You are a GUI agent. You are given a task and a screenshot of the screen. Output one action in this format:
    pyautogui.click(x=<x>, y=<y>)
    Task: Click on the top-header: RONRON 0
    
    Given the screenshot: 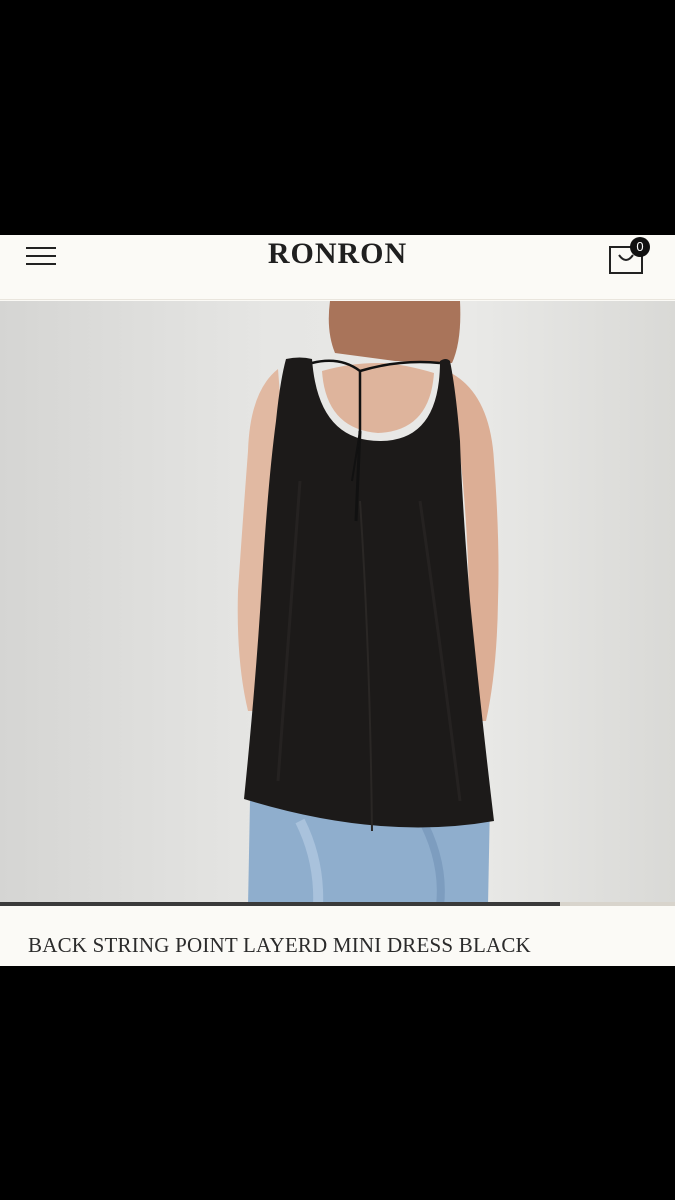 What is the action you would take?
    pyautogui.click(x=337, y=267)
    